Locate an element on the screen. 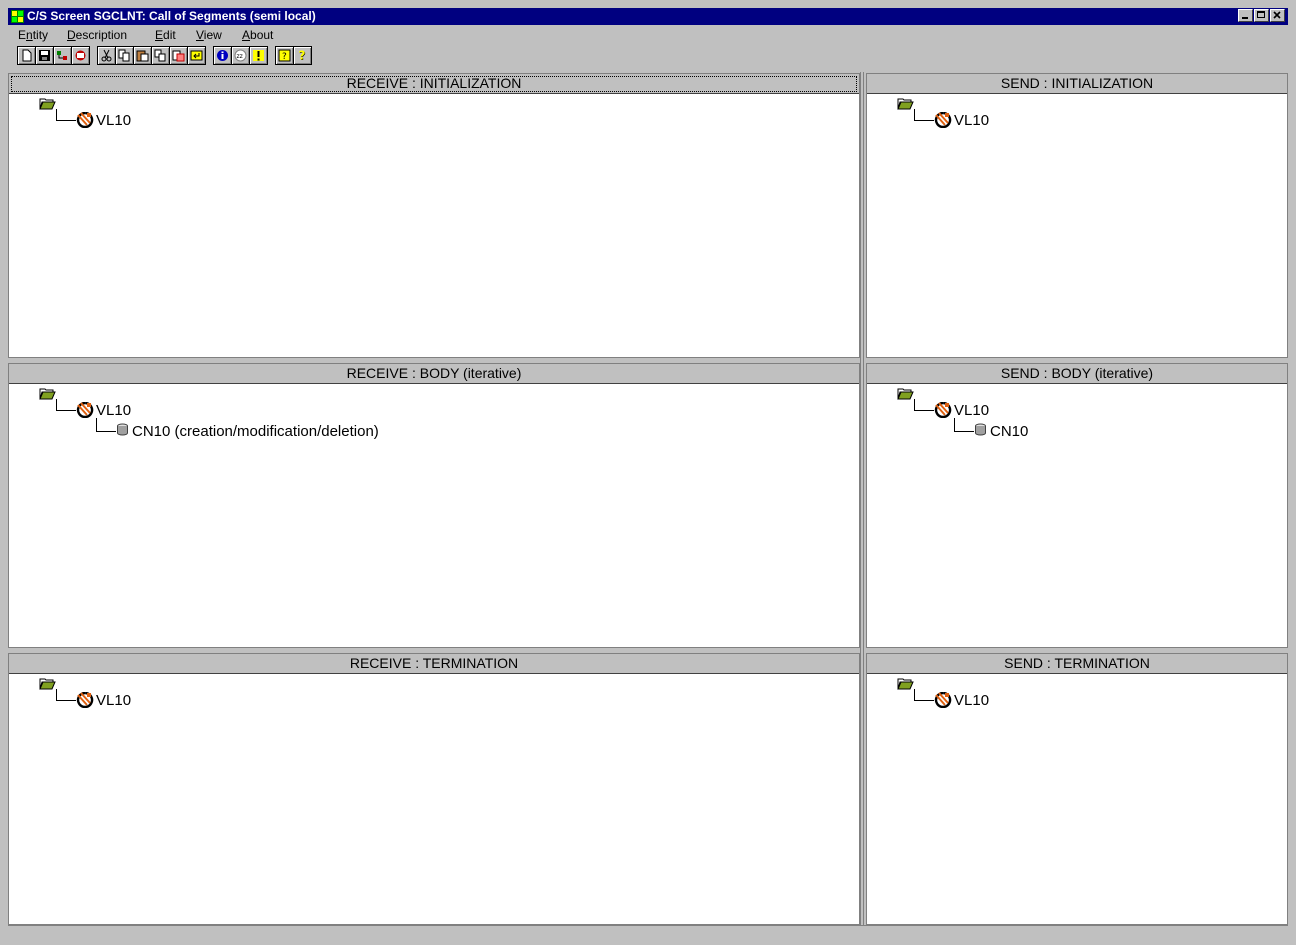 The height and width of the screenshot is (945, 1296). svg-text: zz is located at coordinates (240, 56).